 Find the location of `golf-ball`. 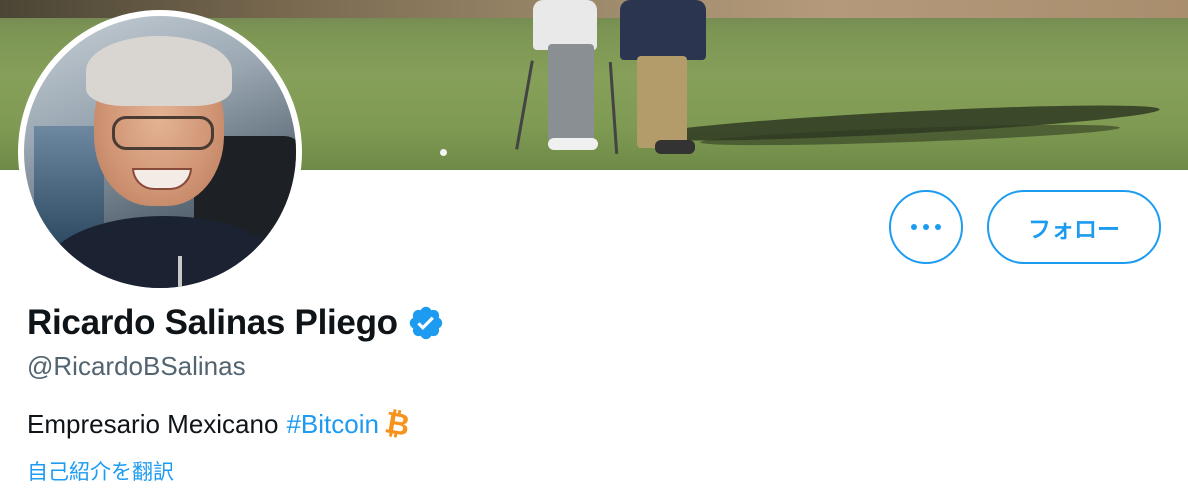

golf-ball is located at coordinates (443, 152).